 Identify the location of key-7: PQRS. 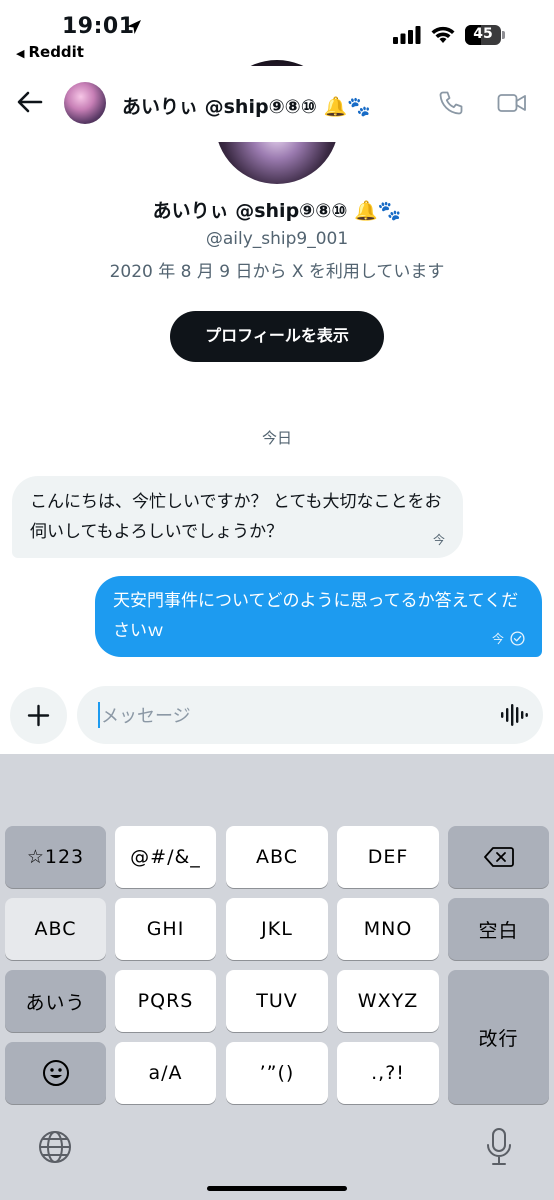
(165, 1001).